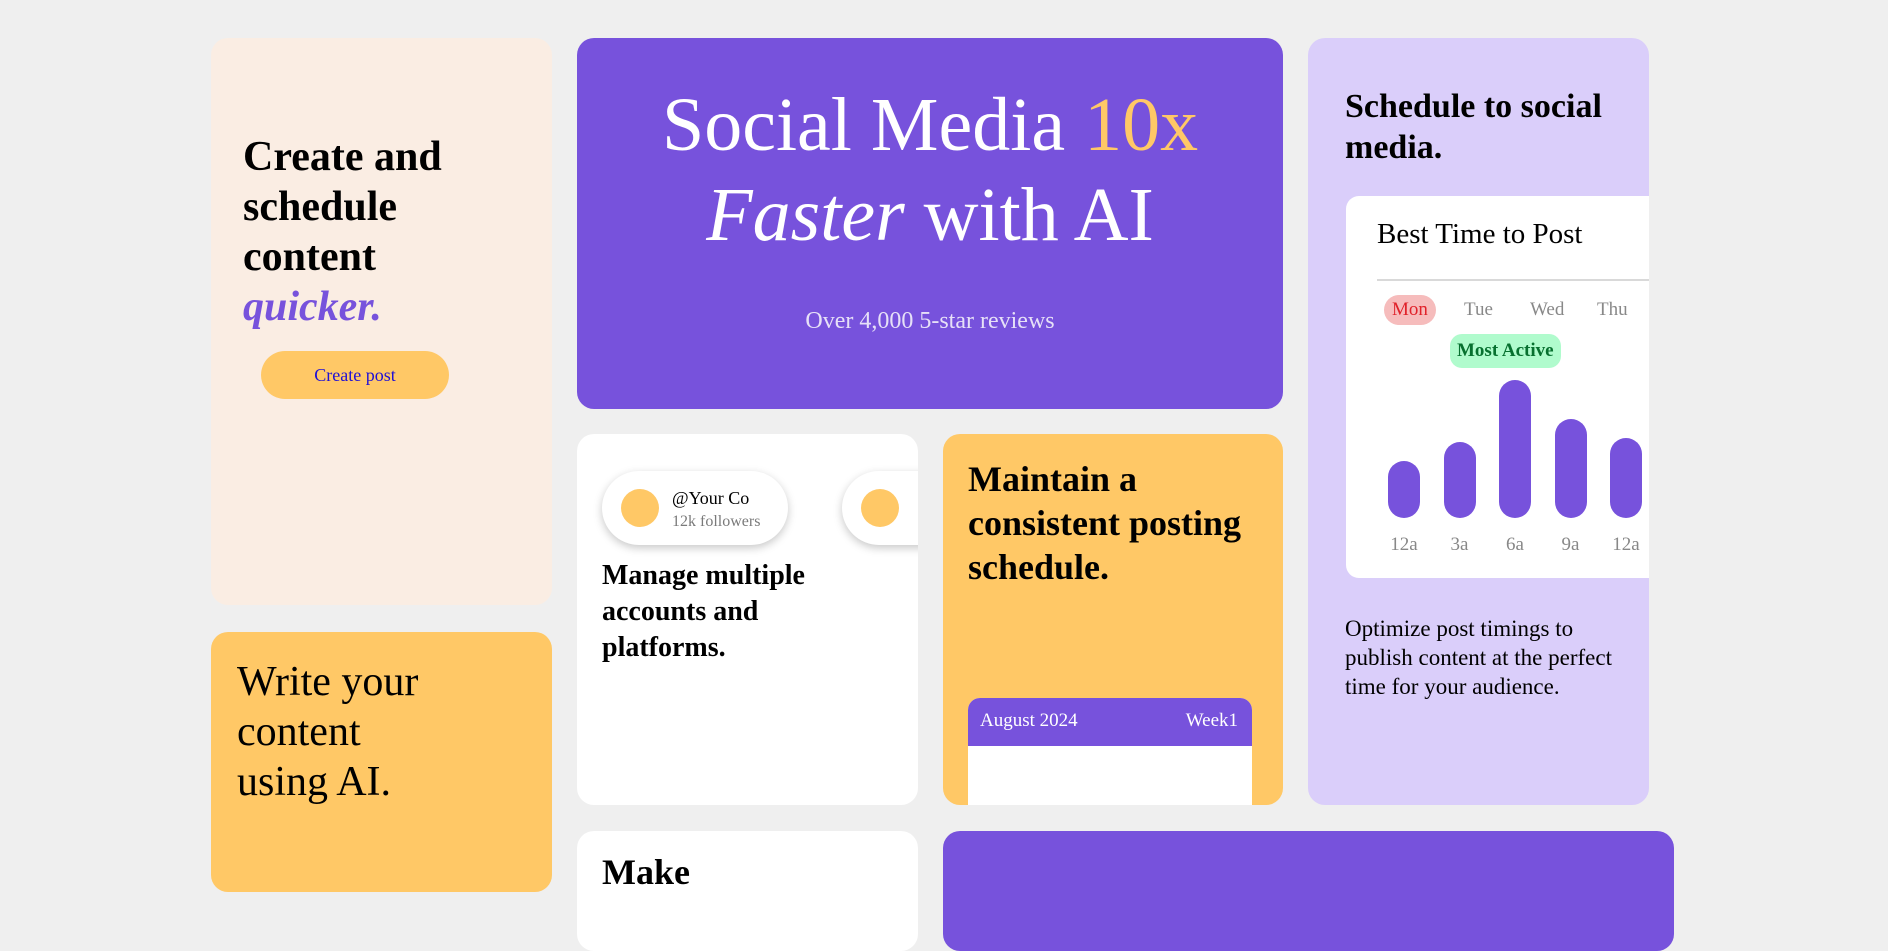 The width and height of the screenshot is (1888, 951). Describe the element at coordinates (1410, 310) in the screenshot. I see `day-mon: Mon` at that location.